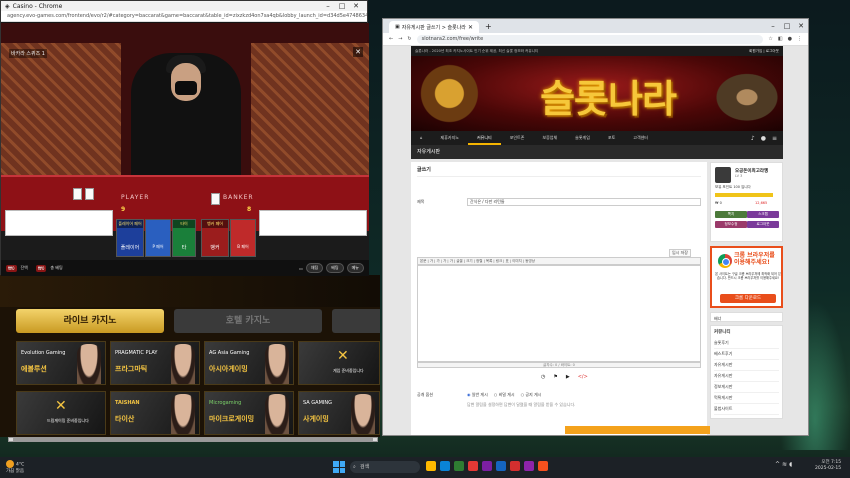 The image size is (850, 478). I want to click on category-item: 먹튀게시판, so click(746, 398).